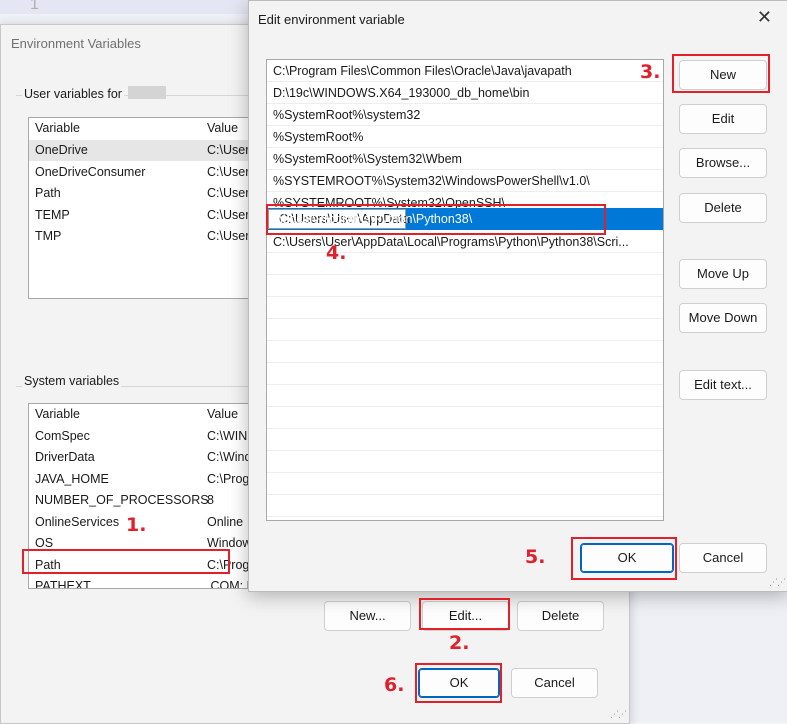 This screenshot has width=787, height=724. Describe the element at coordinates (464, 614) in the screenshot. I see `highlight-edit-button` at that location.